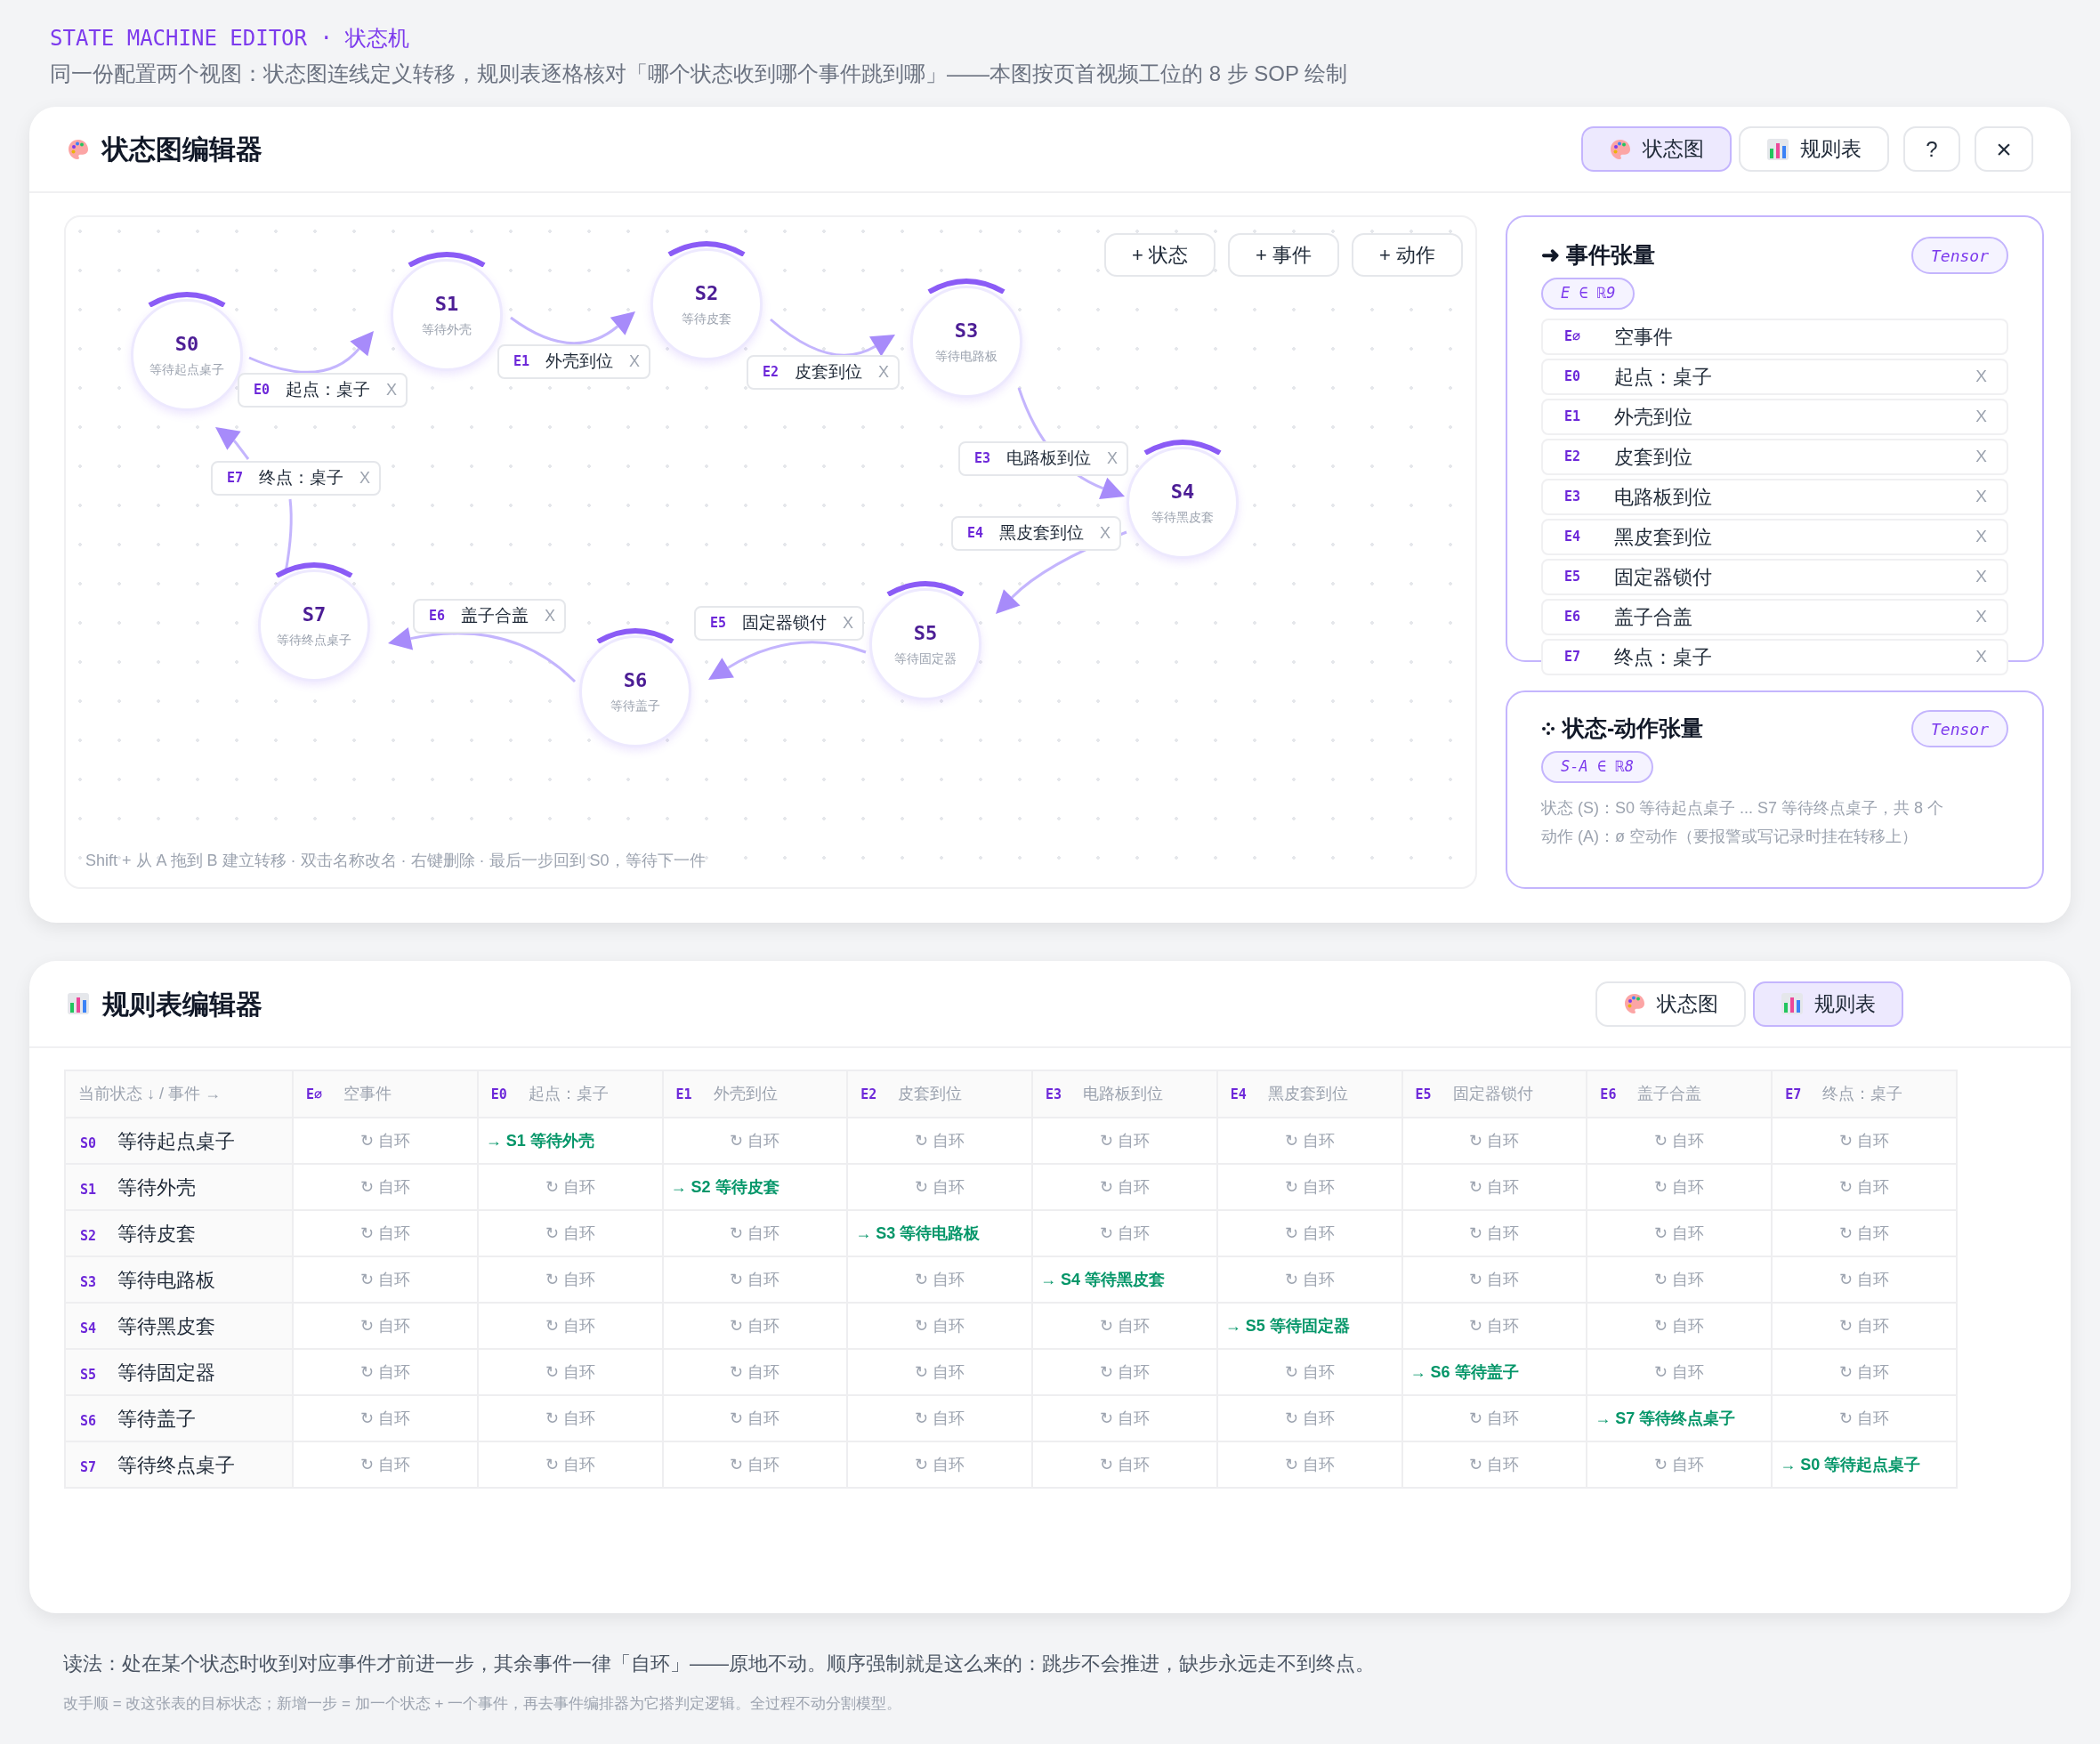  Describe the element at coordinates (1864, 1094) in the screenshot. I see `column-header: E7 终点：桌子` at that location.